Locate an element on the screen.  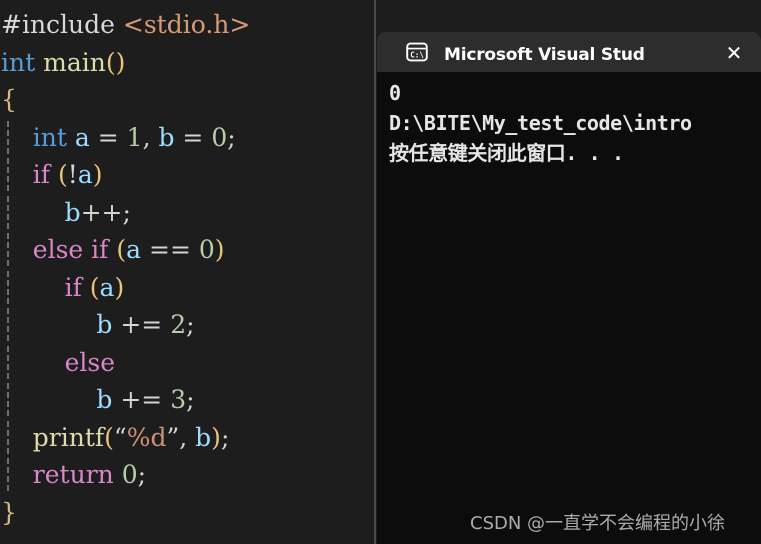
code-line-text: } is located at coordinates (8, 512).